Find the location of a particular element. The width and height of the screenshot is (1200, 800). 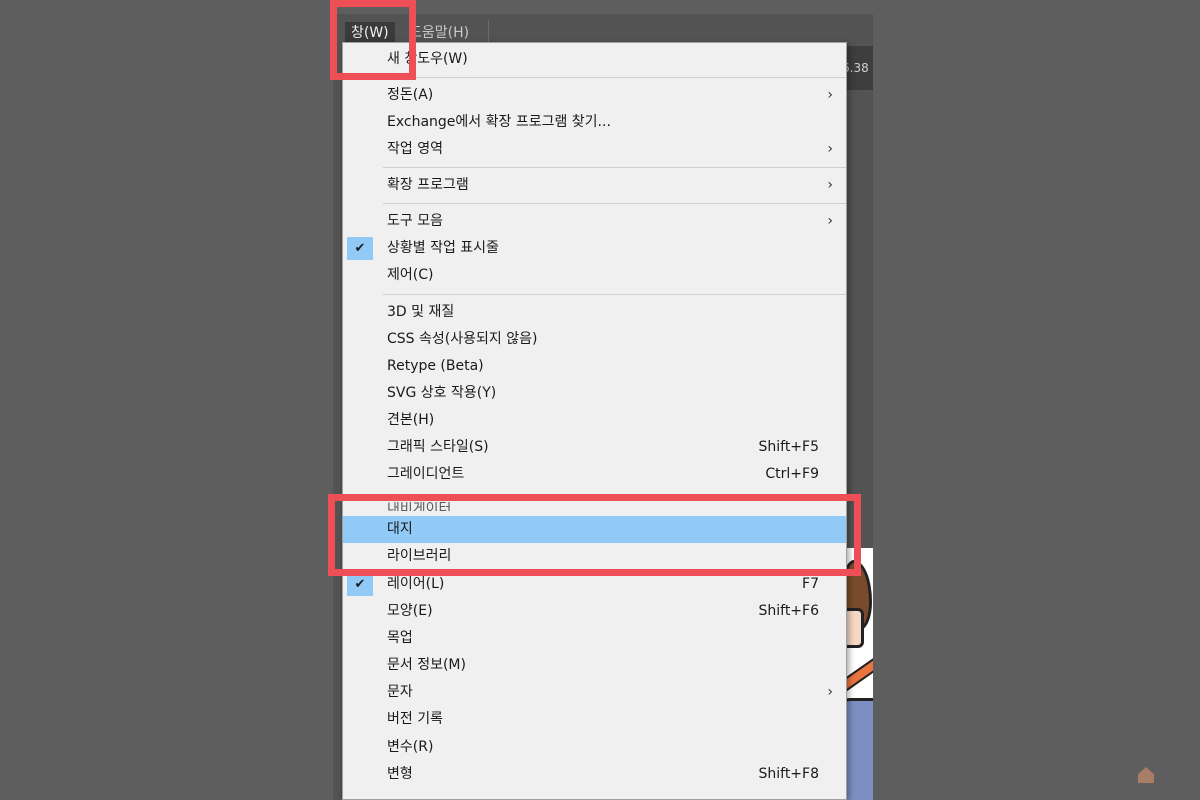

house-icon is located at coordinates (1146, 775).